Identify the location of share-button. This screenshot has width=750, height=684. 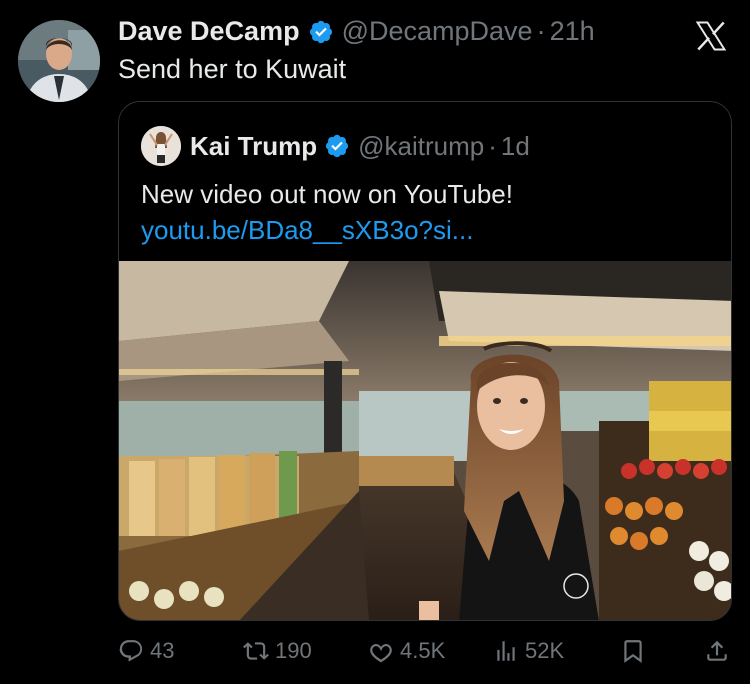
(717, 651).